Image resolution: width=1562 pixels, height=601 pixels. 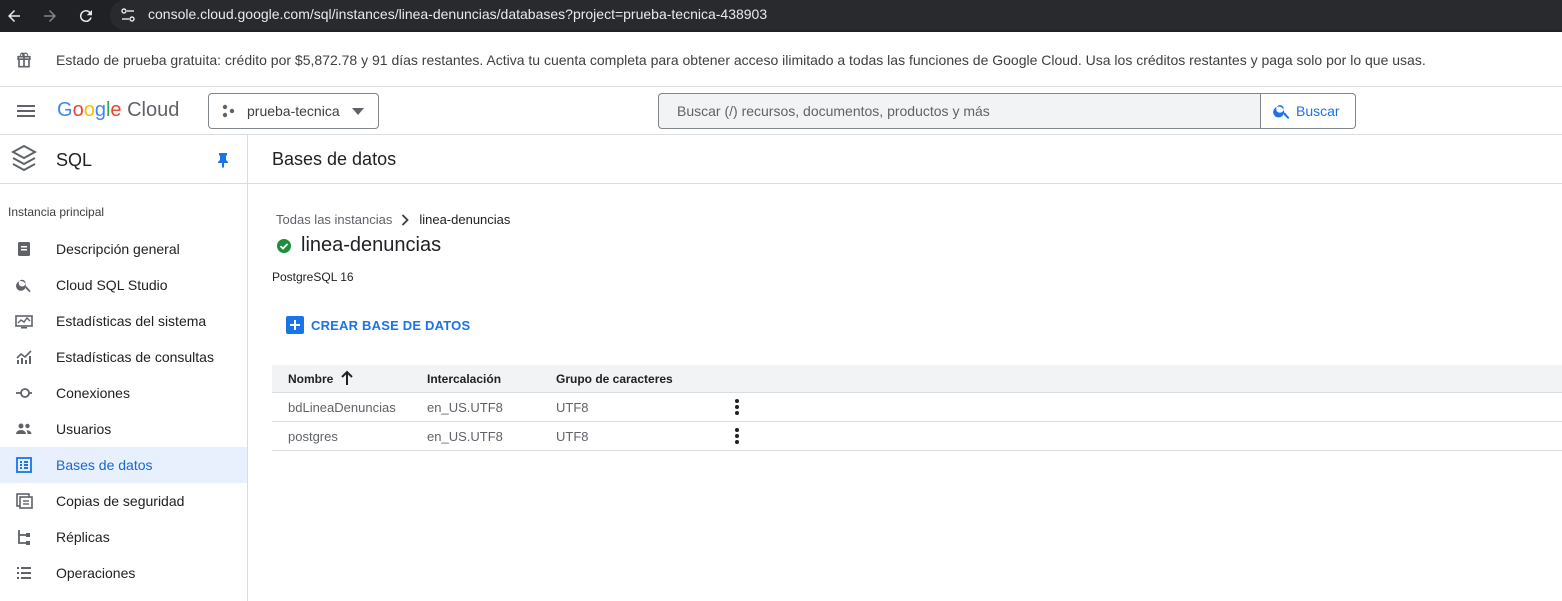 I want to click on table-row: bdLineaDenuncias en_US.UTF8 UTF8, so click(x=917, y=407).